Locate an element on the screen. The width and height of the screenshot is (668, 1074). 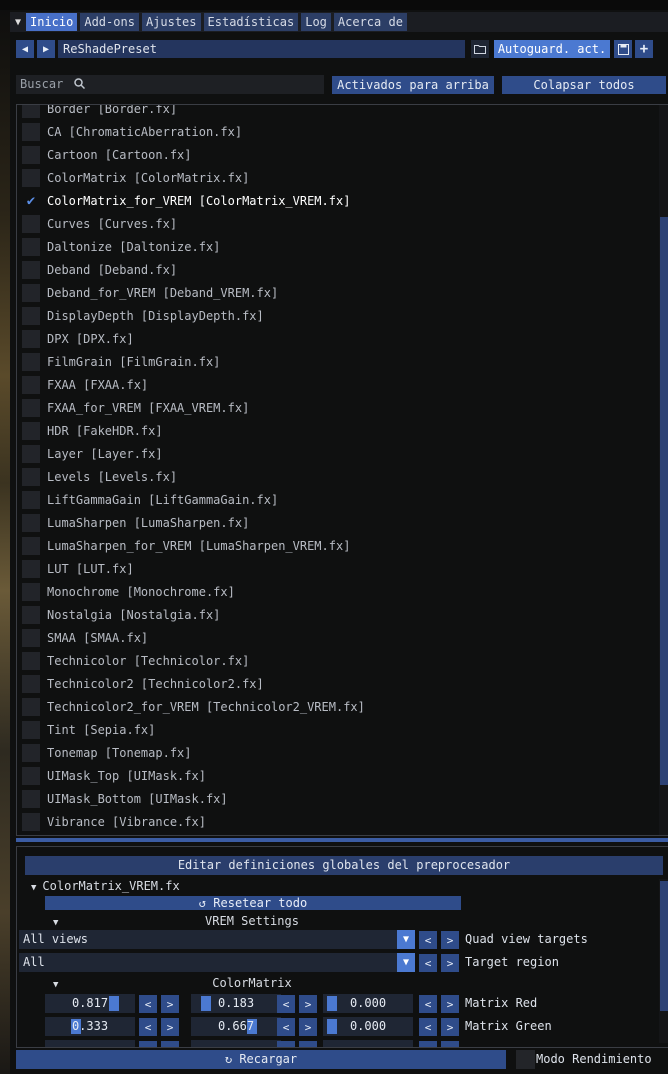
panel-splitter is located at coordinates (342, 840).